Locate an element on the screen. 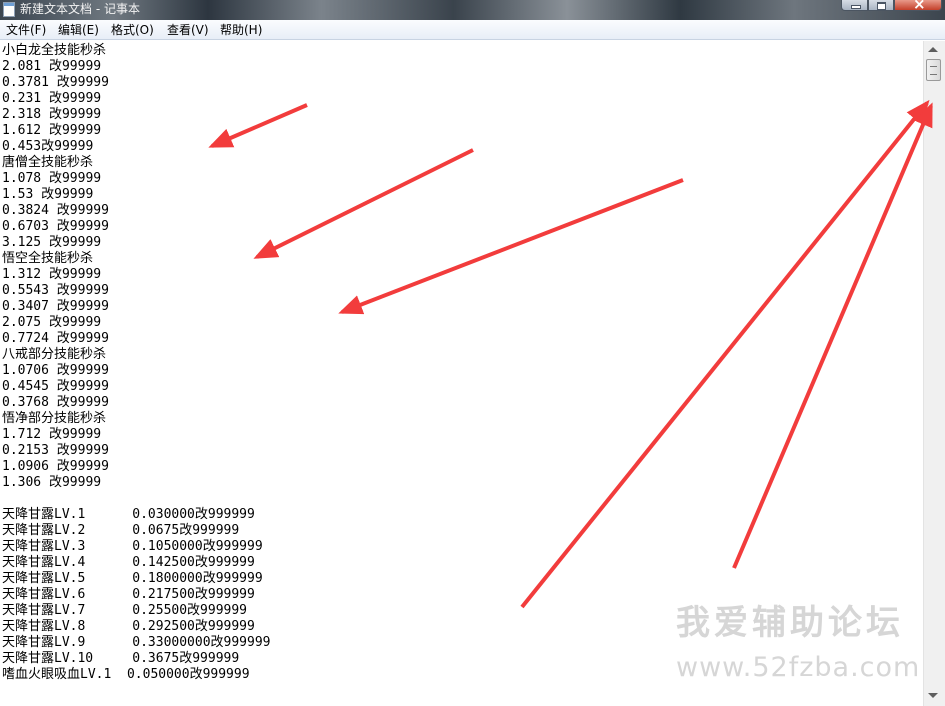 This screenshot has height=706, width=945. text-line: 天降甘露LV.9 0.33000000改999999 is located at coordinates (136, 642).